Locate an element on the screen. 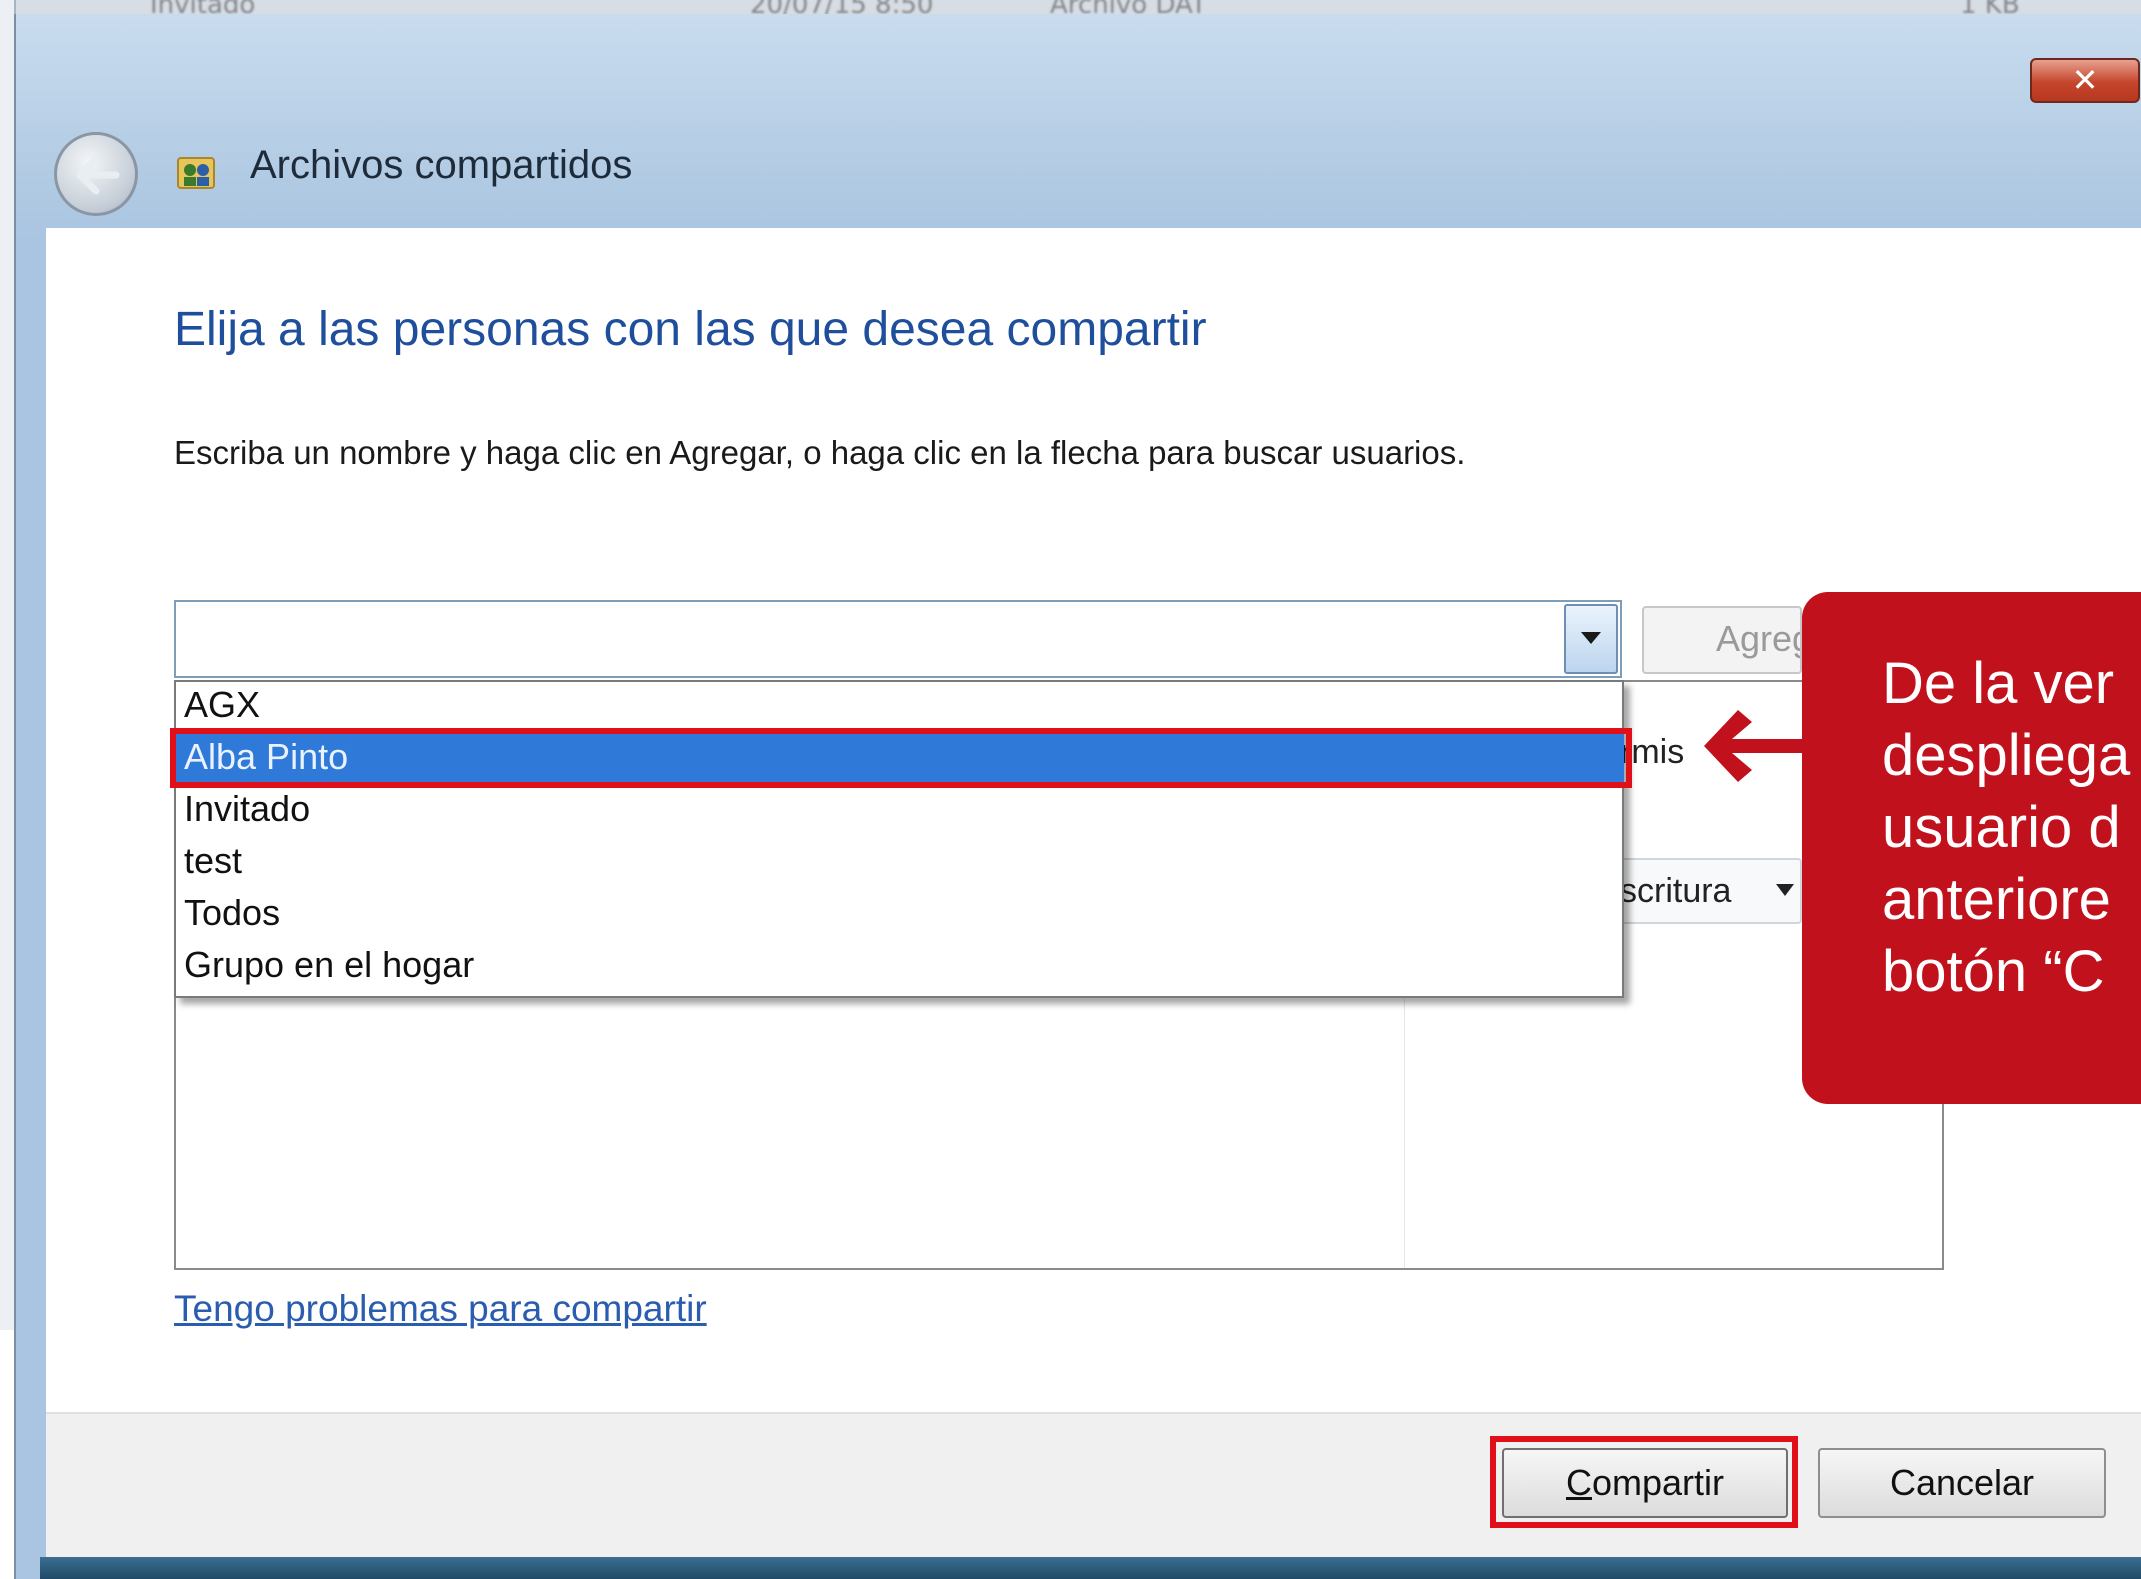  callout-arrow-icon is located at coordinates (1755, 746).